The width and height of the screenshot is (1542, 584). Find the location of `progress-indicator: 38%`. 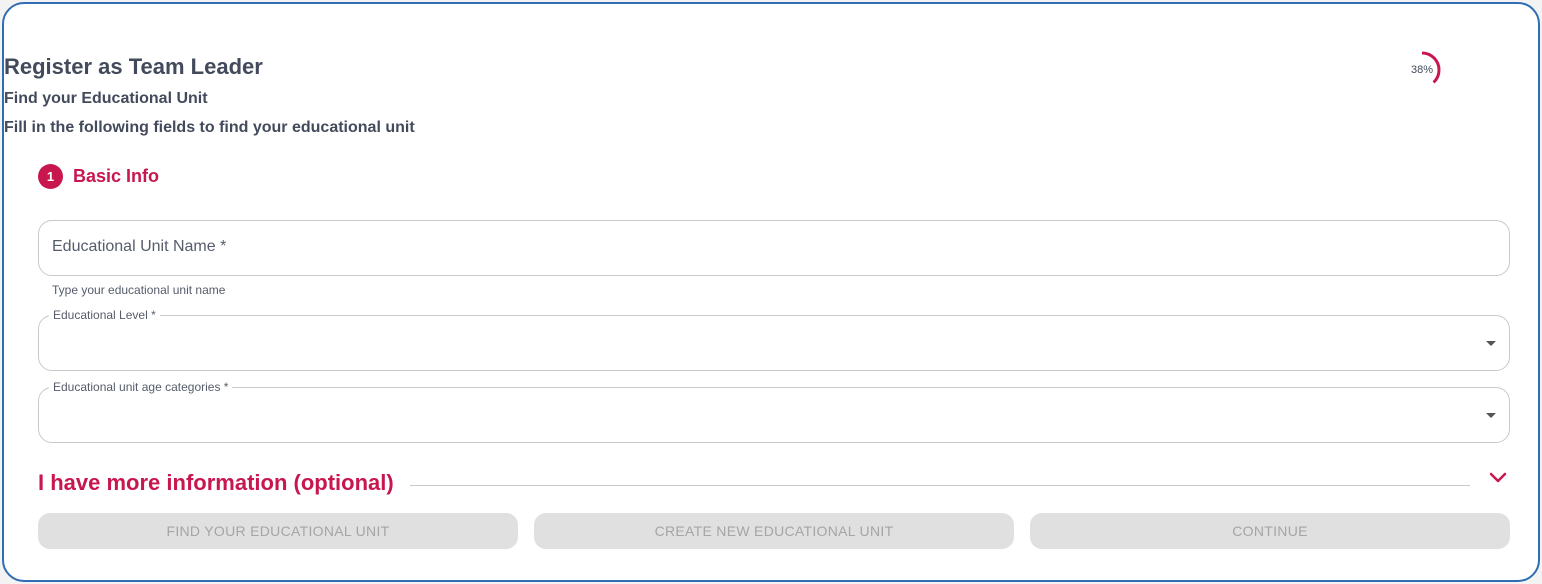

progress-indicator: 38% is located at coordinates (1422, 70).